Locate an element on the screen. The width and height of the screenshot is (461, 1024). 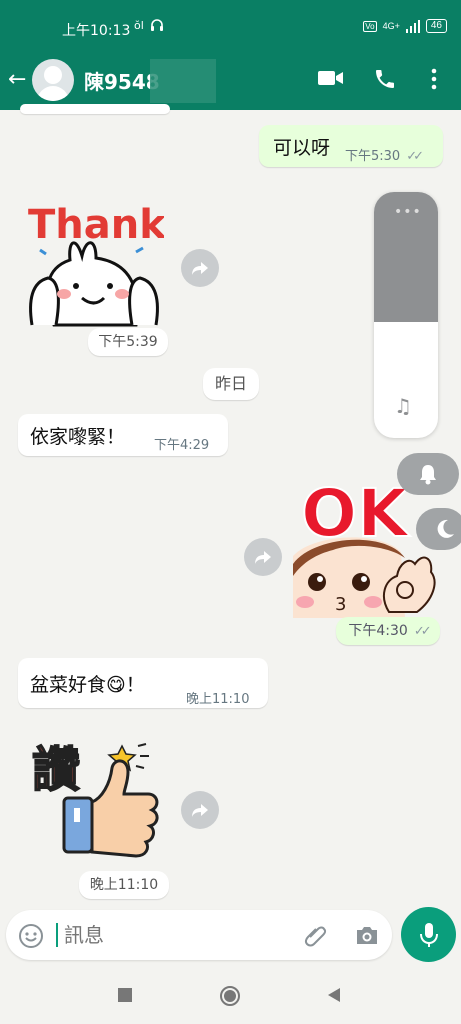
network-label: 4G+ is located at coordinates (391, 26).